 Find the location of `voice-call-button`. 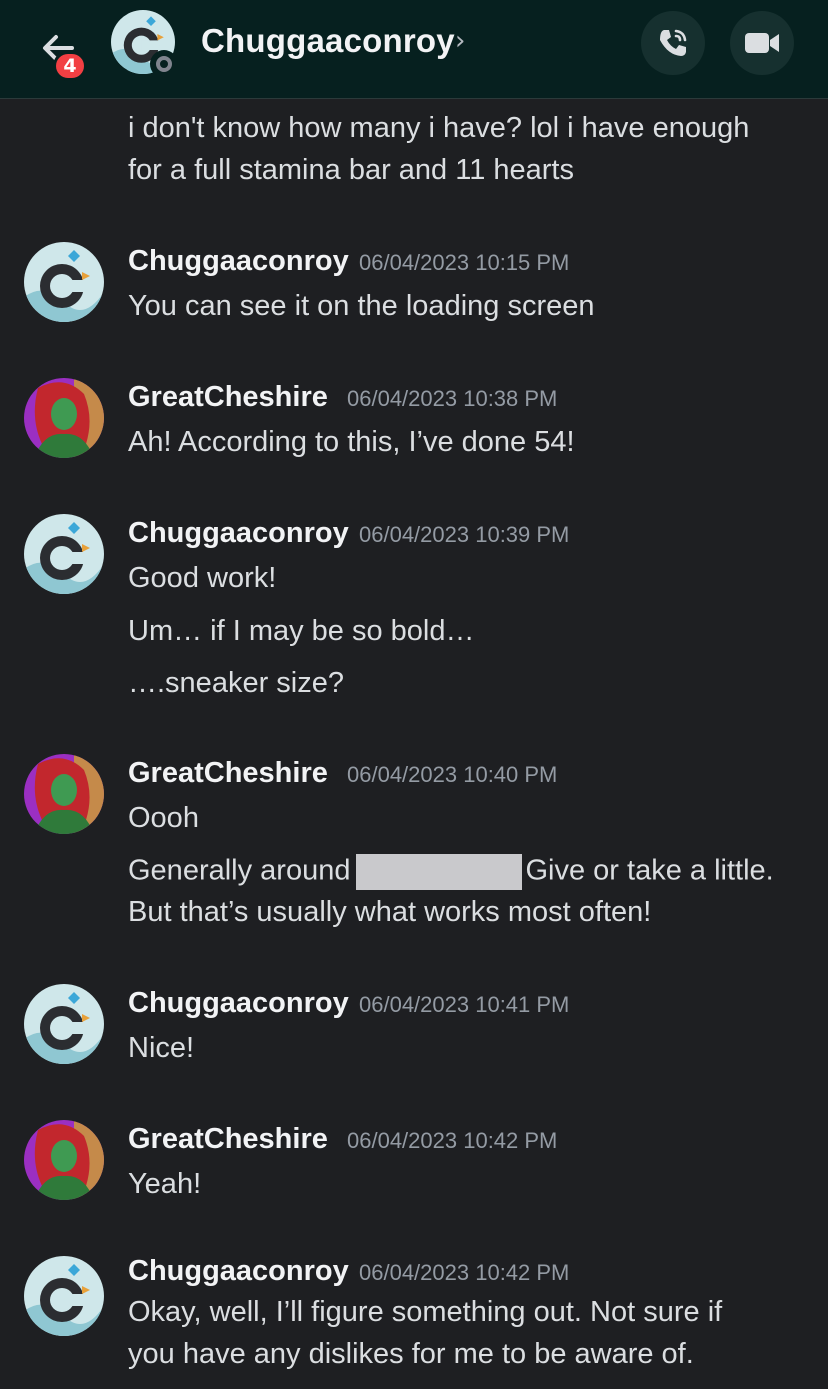

voice-call-button is located at coordinates (673, 43).